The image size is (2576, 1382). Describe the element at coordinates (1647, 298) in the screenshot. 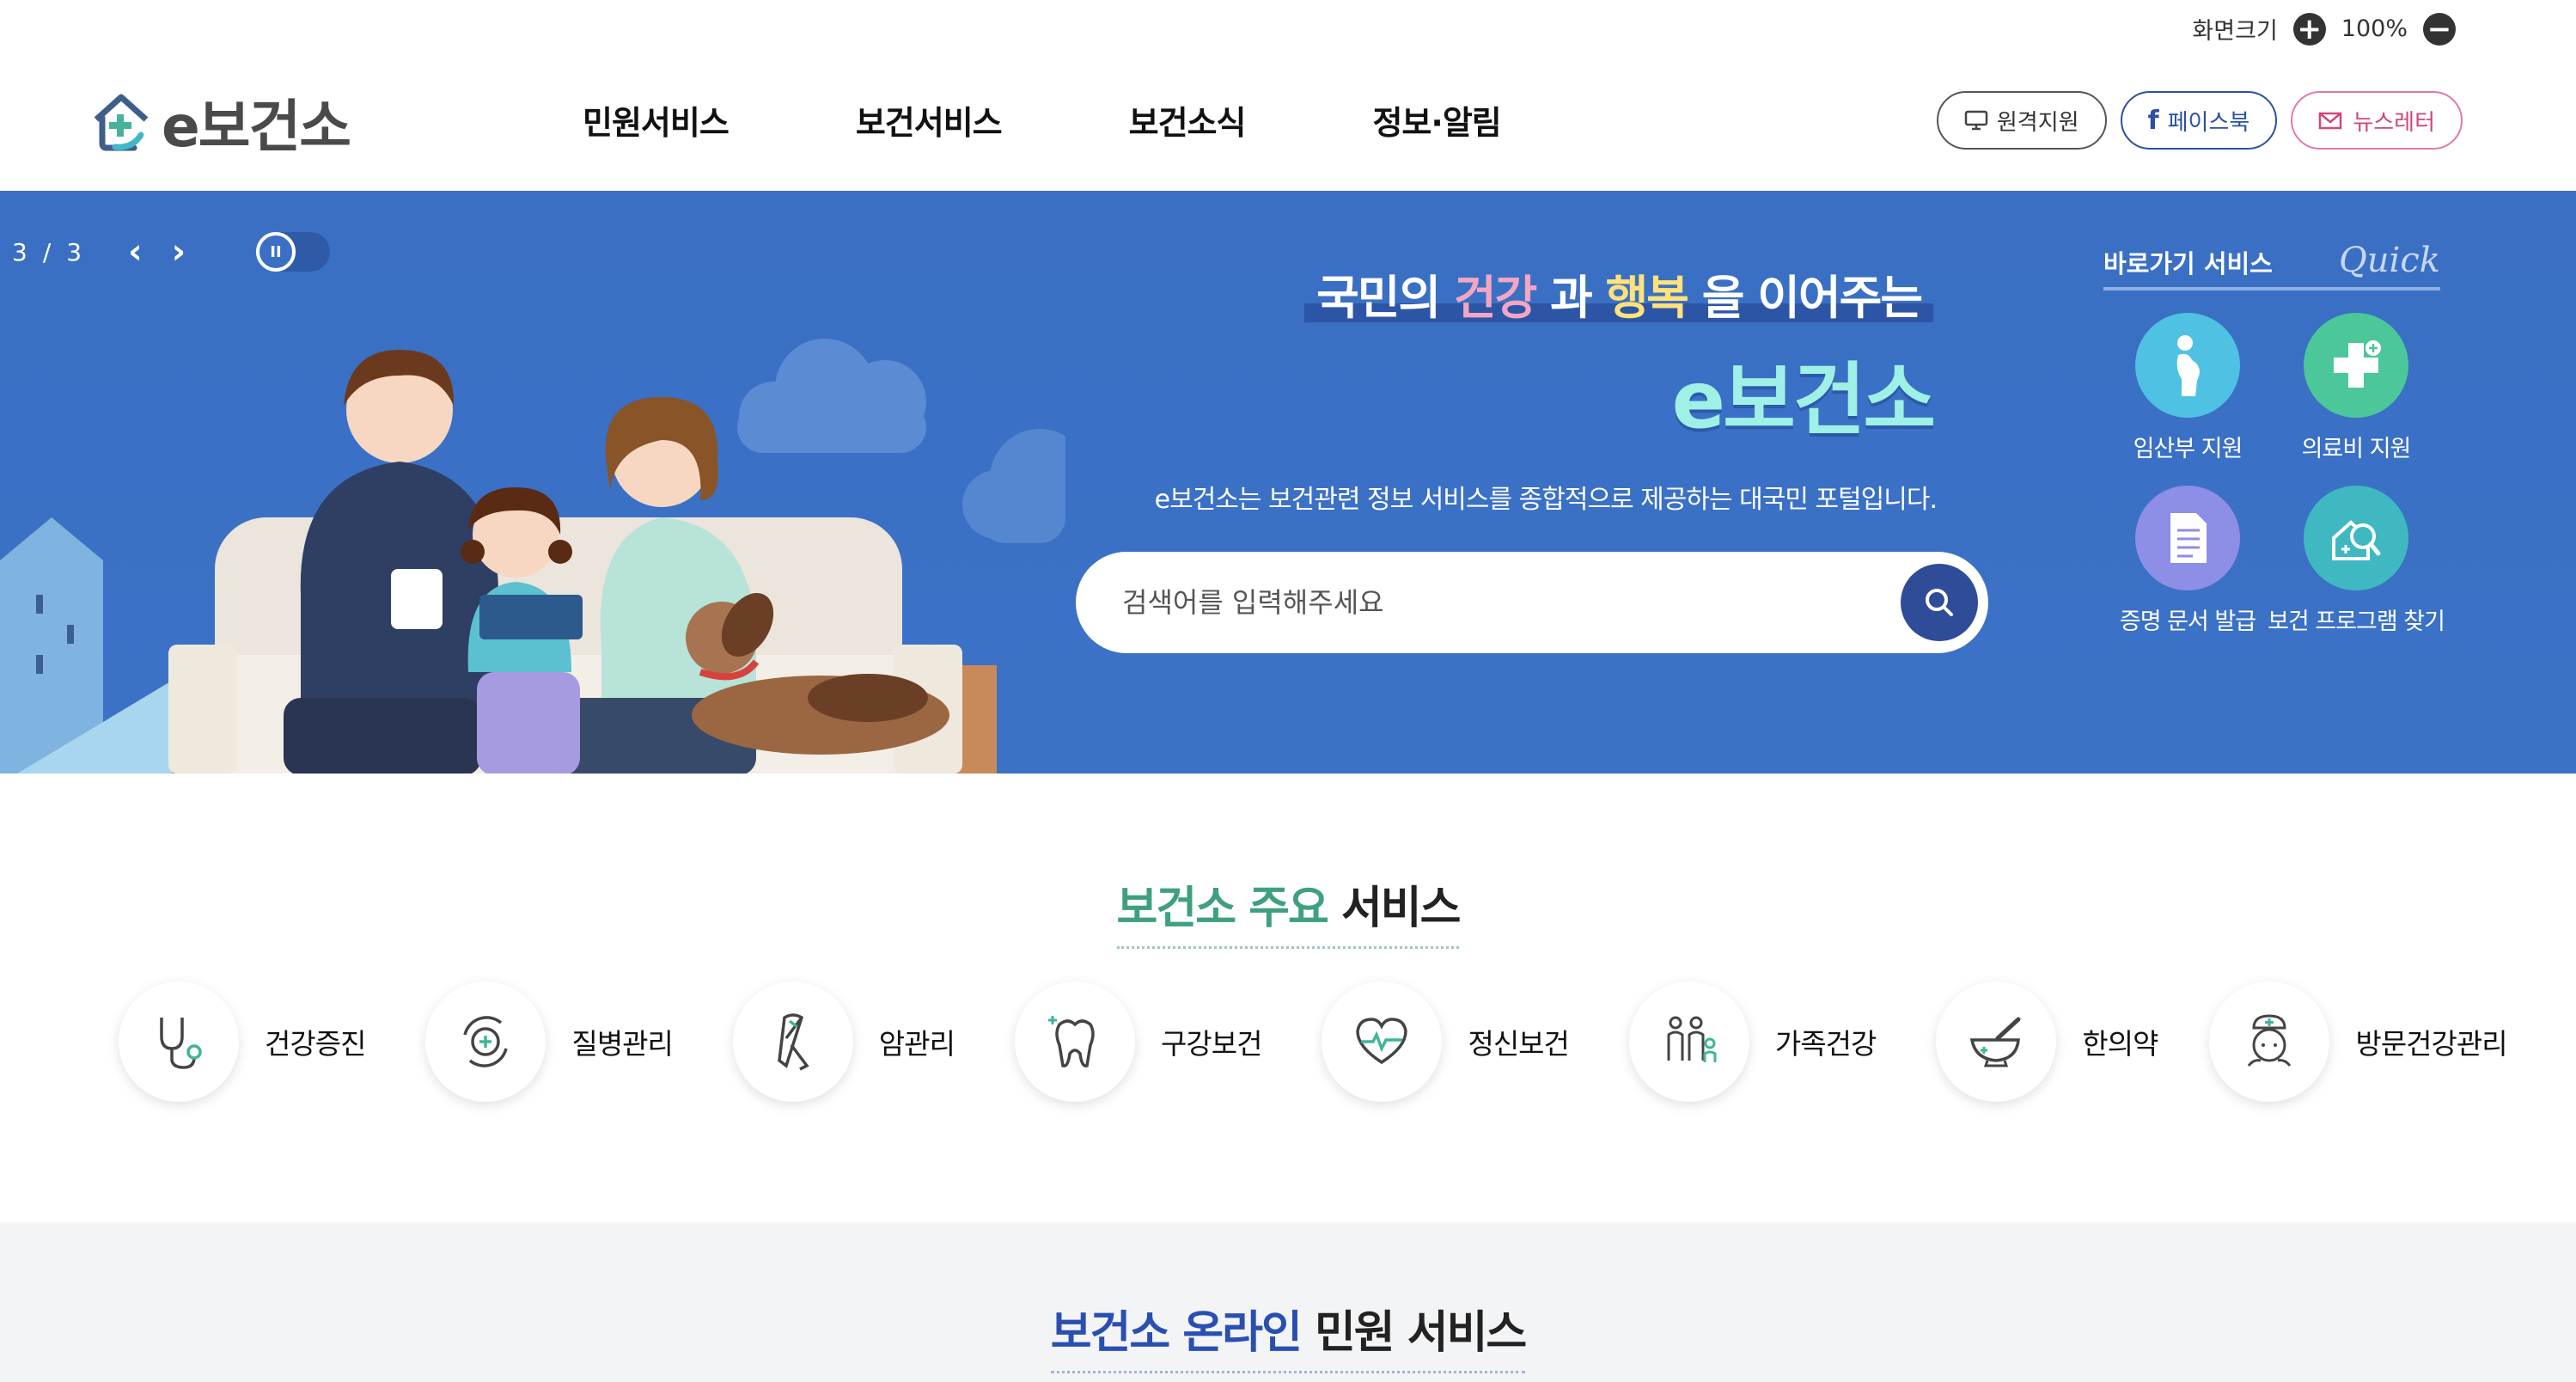

I see `hero-keyword-happiness: 행복` at that location.